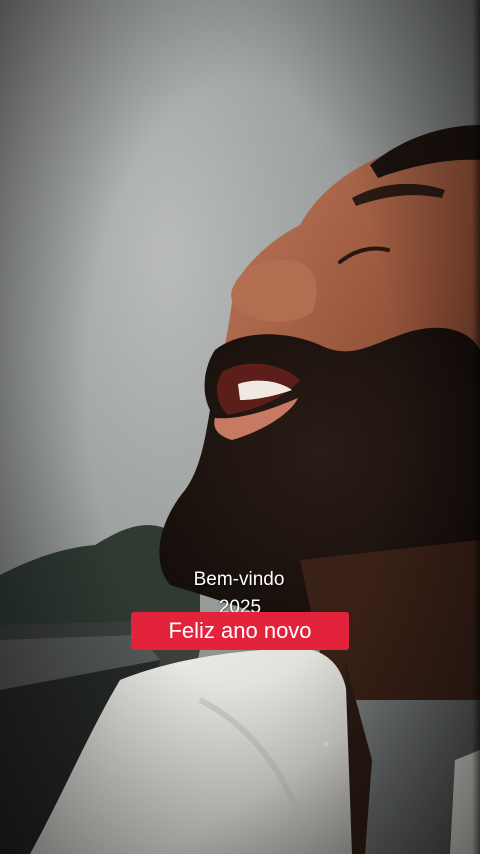  I want to click on caption-welcome: Bem-vindo, so click(239, 579).